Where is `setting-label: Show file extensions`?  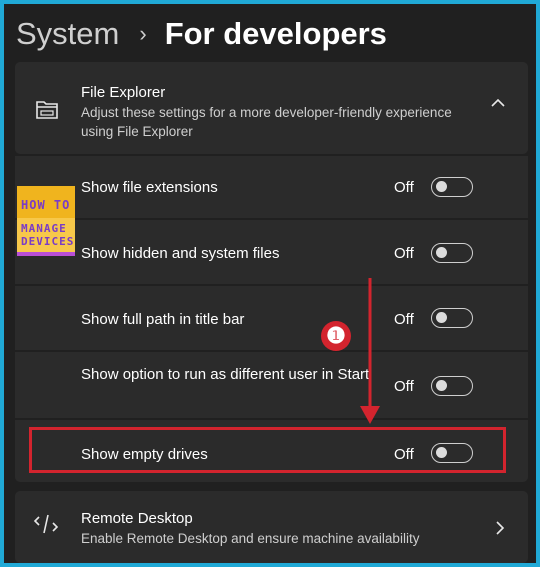 setting-label: Show file extensions is located at coordinates (149, 187).